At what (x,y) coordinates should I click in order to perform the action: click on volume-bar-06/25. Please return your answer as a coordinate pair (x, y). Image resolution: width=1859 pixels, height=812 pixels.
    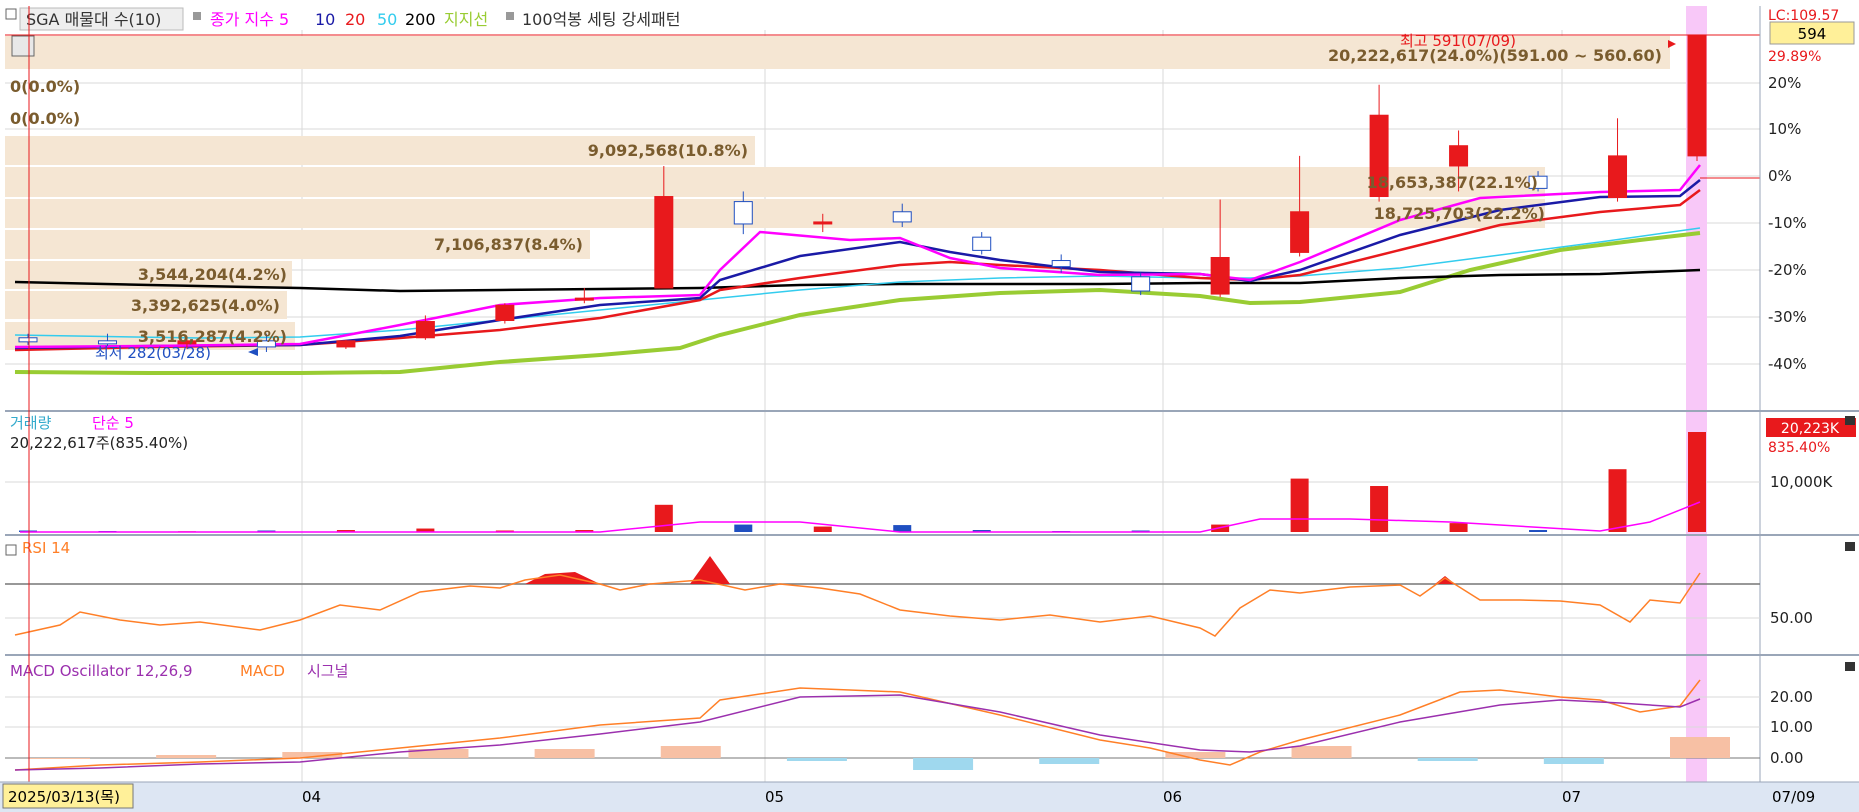
    Looking at the image, I should click on (1379, 509).